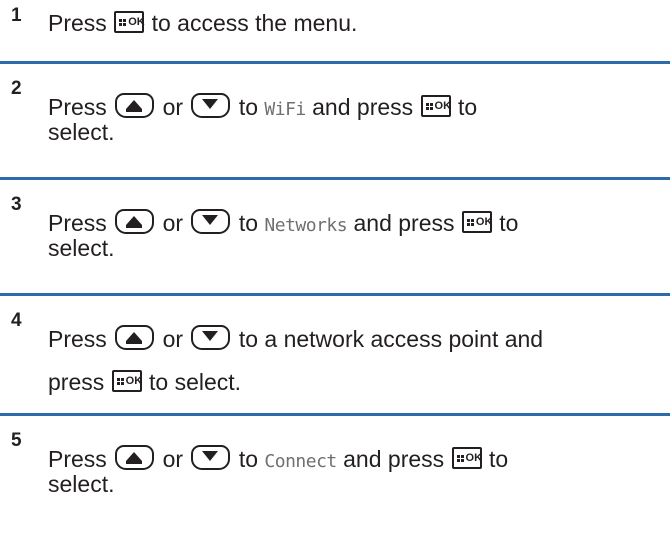 The height and width of the screenshot is (533, 670). What do you see at coordinates (16, 204) in the screenshot?
I see `step-number: 3` at bounding box center [16, 204].